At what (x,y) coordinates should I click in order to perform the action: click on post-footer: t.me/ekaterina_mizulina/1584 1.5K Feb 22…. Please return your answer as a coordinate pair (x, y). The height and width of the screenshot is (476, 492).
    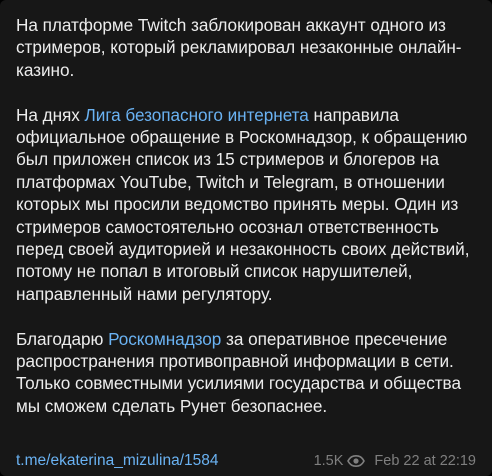
    Looking at the image, I should click on (246, 461).